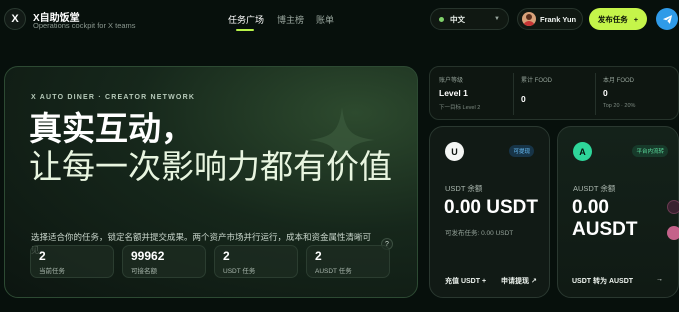 This screenshot has height=312, width=679. What do you see at coordinates (536, 81) in the screenshot?
I see `metric-label-total-food: 累计 FOOD` at bounding box center [536, 81].